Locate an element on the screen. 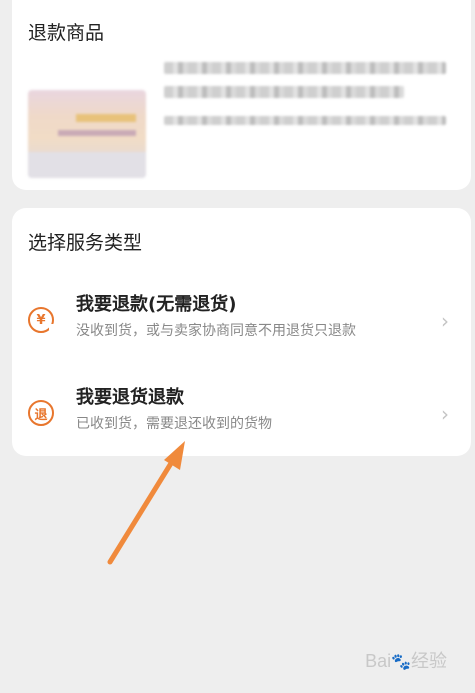 The width and height of the screenshot is (475, 693). paw-icon: 🐾 is located at coordinates (401, 662).